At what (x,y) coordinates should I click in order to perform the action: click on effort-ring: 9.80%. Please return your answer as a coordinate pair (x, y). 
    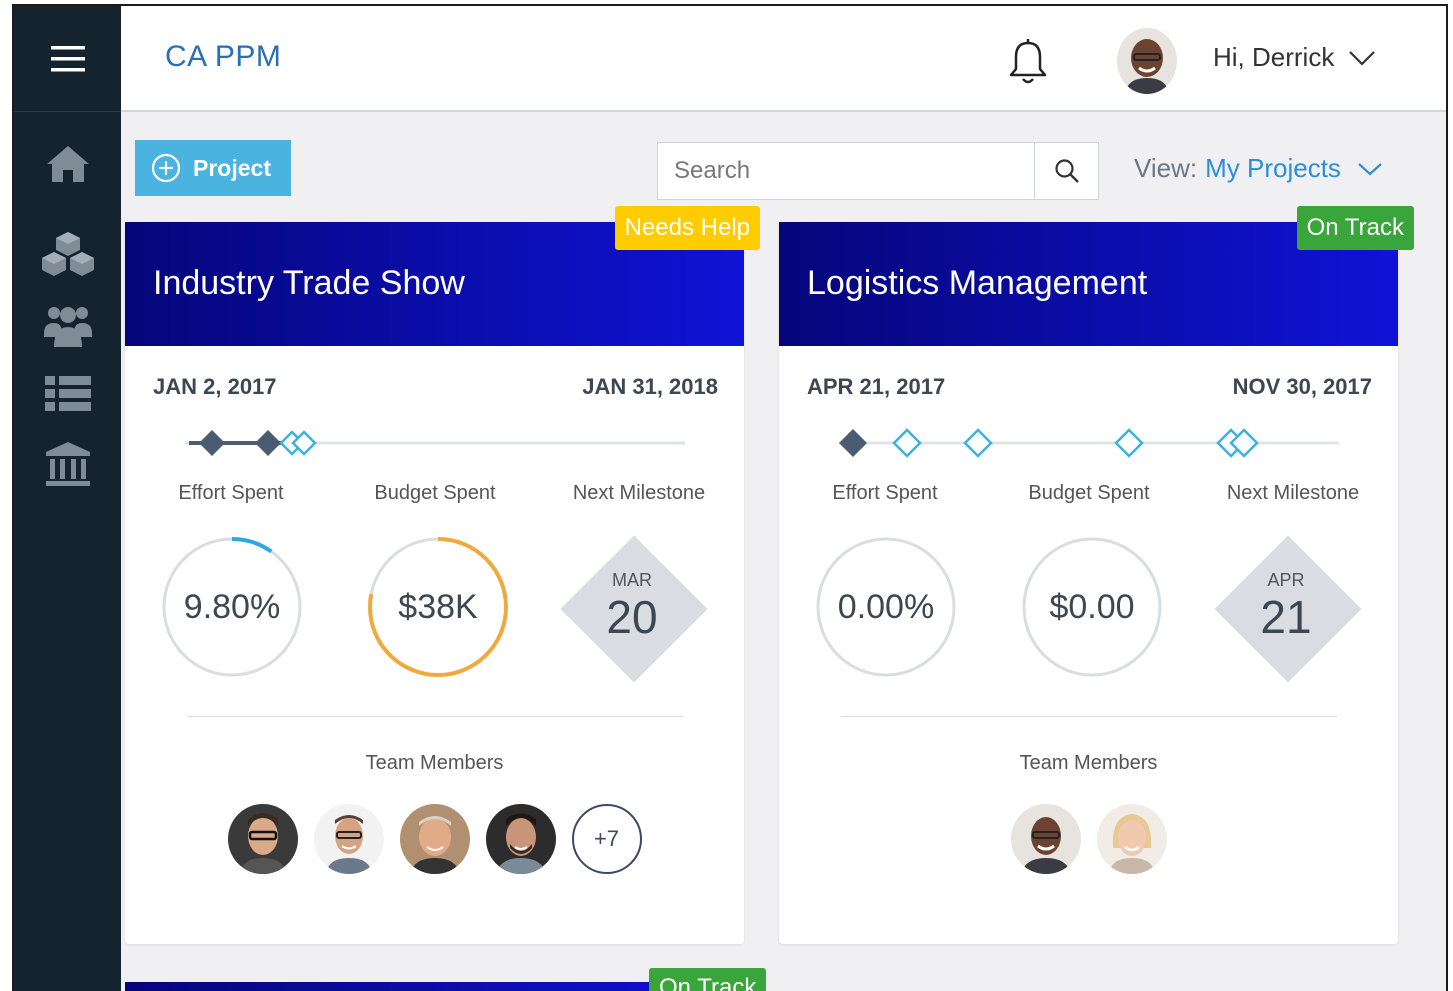
    Looking at the image, I should click on (232, 607).